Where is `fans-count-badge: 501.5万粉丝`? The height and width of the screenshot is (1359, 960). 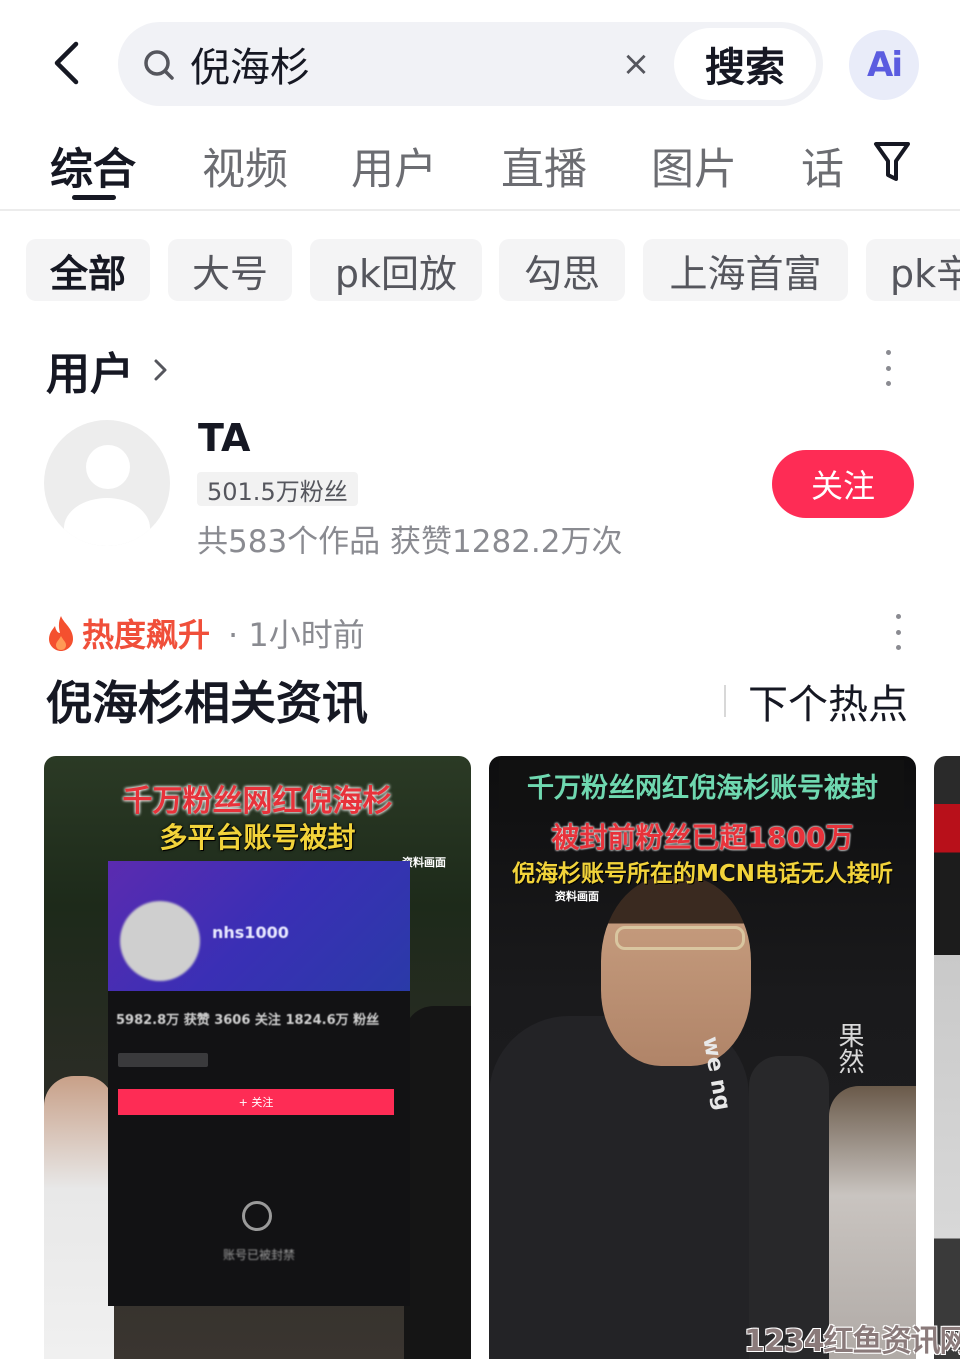 fans-count-badge: 501.5万粉丝 is located at coordinates (277, 489).